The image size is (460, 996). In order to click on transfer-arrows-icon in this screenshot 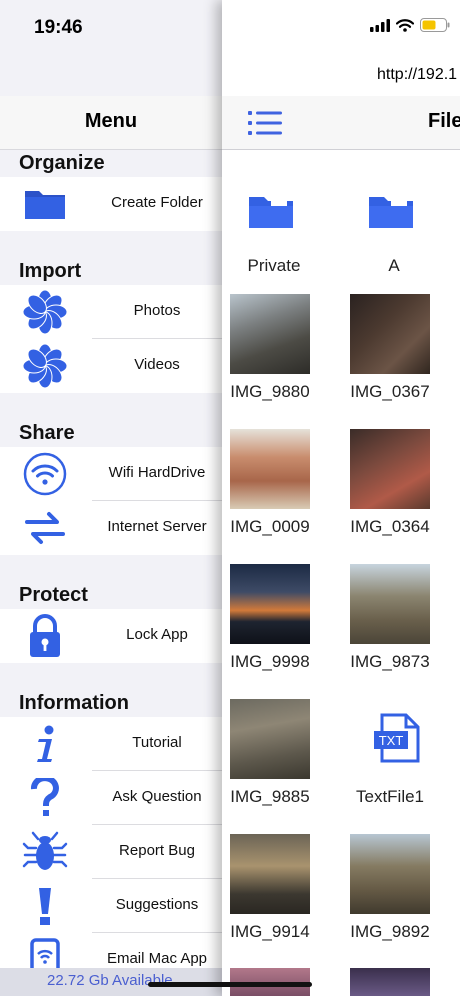, I will do `click(45, 528)`.